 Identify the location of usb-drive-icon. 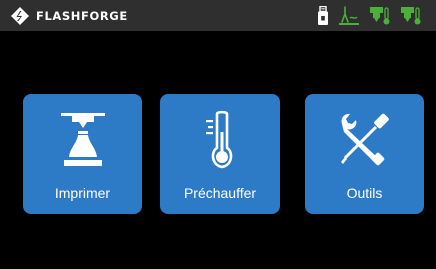
(323, 16).